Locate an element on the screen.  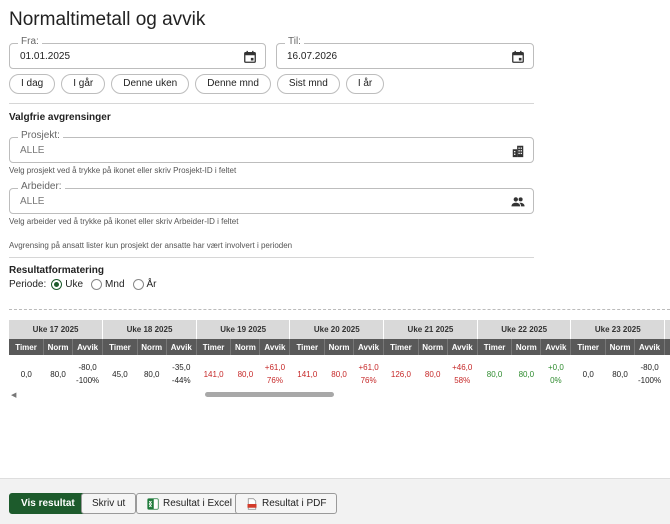
period-option-month: Mnd is located at coordinates (108, 284).